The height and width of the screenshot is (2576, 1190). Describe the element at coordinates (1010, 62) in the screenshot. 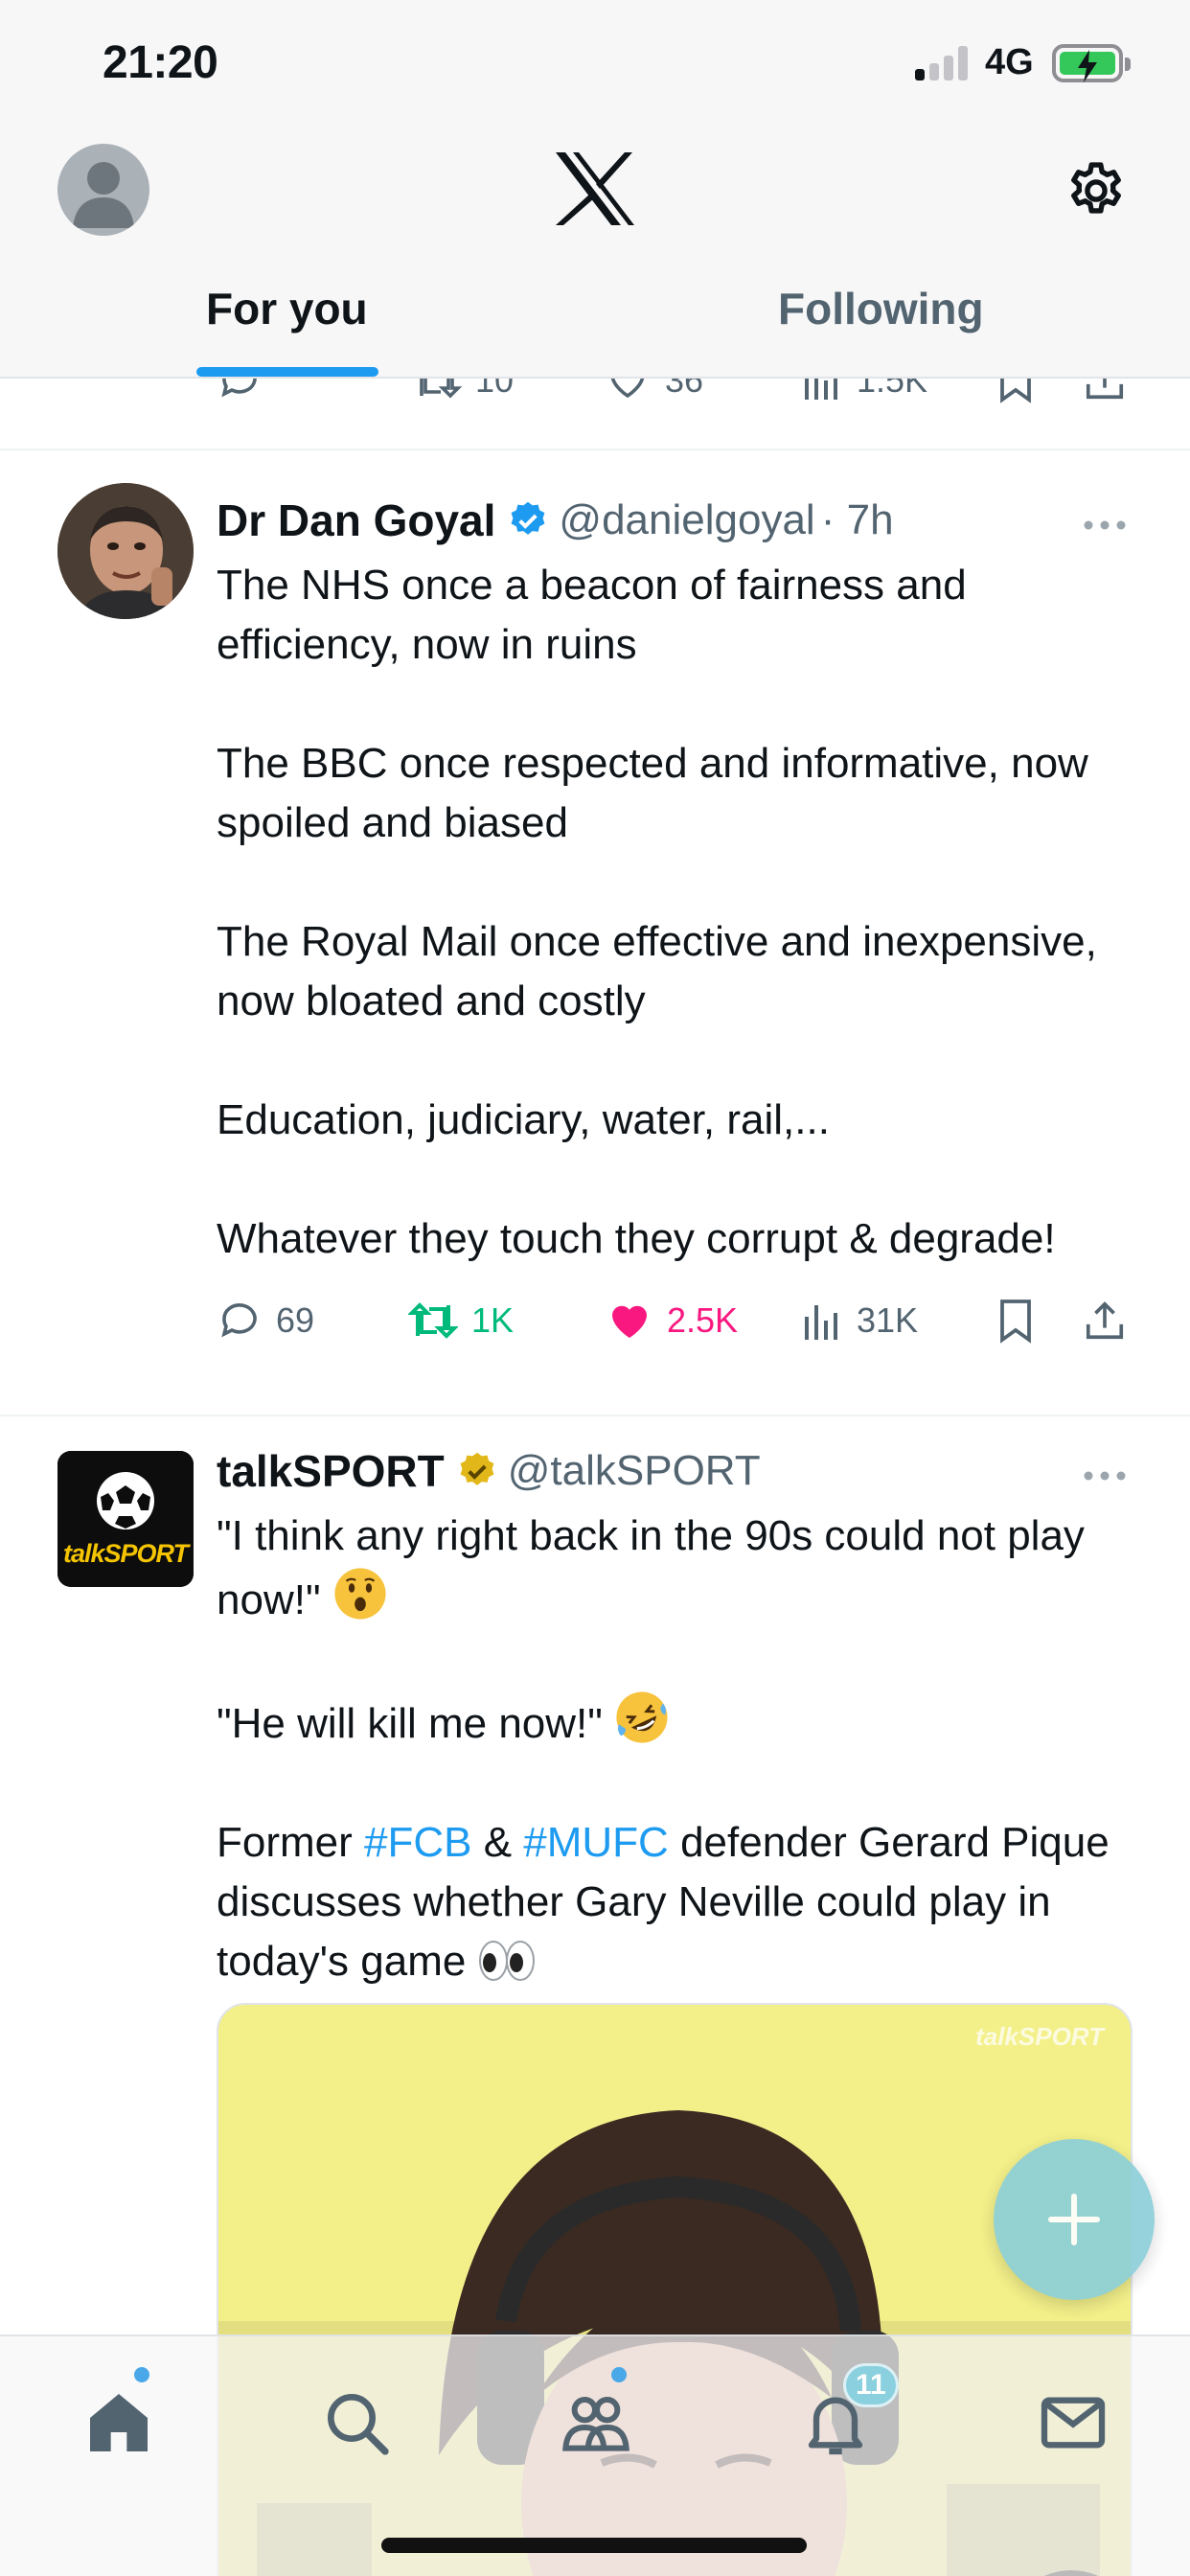

I see `network-type: 4G` at that location.